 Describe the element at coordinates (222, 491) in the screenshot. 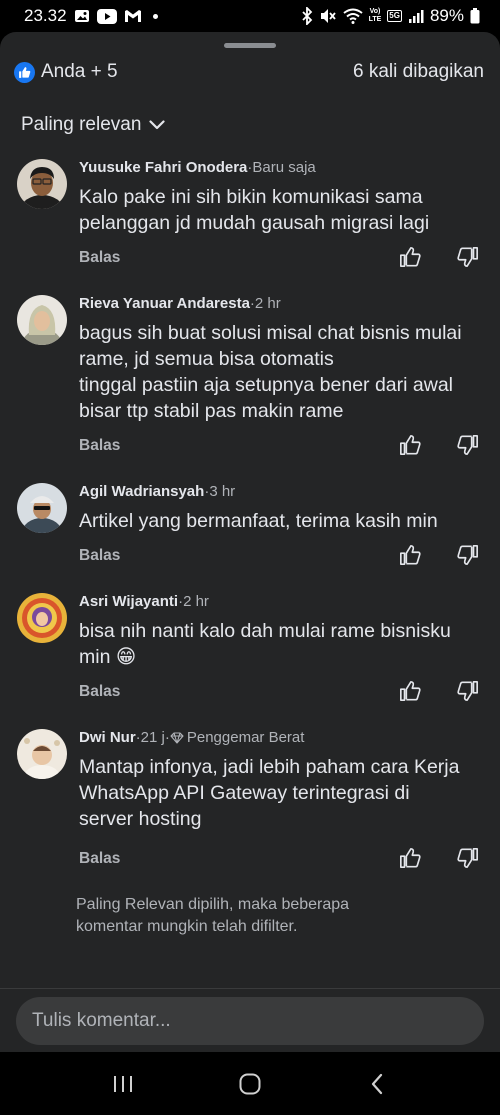

I see `comment-time: 3 hr` at that location.